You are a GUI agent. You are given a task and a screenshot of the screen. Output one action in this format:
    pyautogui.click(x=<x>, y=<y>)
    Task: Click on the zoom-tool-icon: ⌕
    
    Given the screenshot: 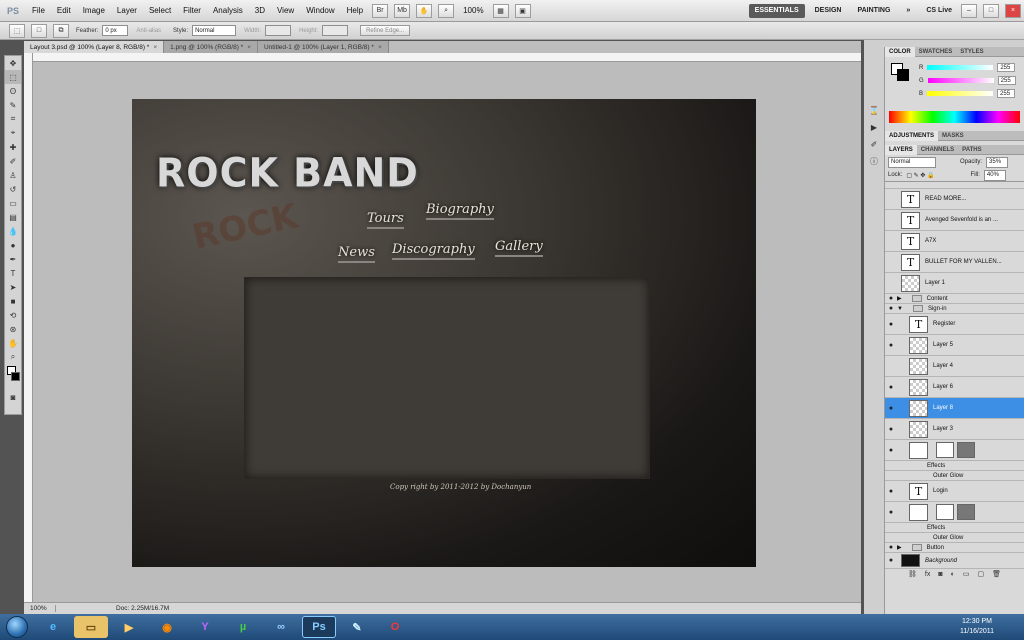 What is the action you would take?
    pyautogui.click(x=446, y=10)
    